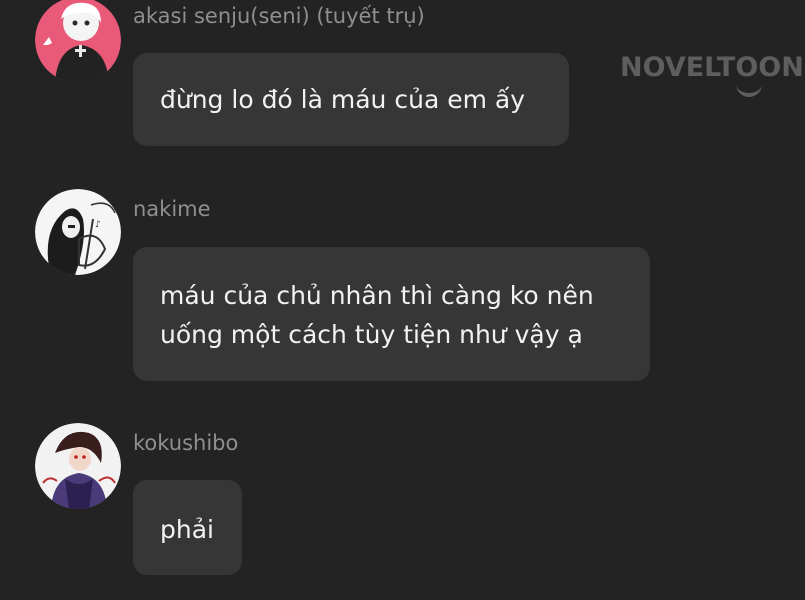  I want to click on avatar-akasi-senju, so click(78, 41).